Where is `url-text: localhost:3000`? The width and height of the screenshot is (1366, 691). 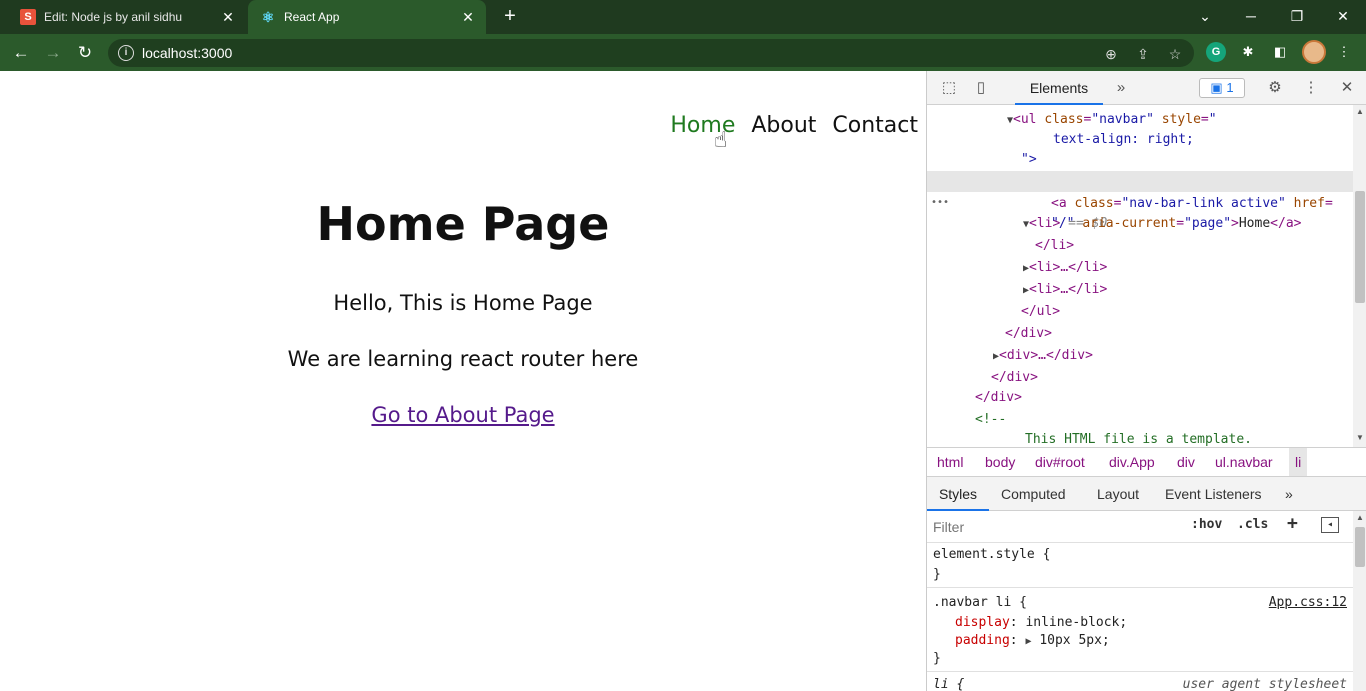 url-text: localhost:3000 is located at coordinates (187, 53).